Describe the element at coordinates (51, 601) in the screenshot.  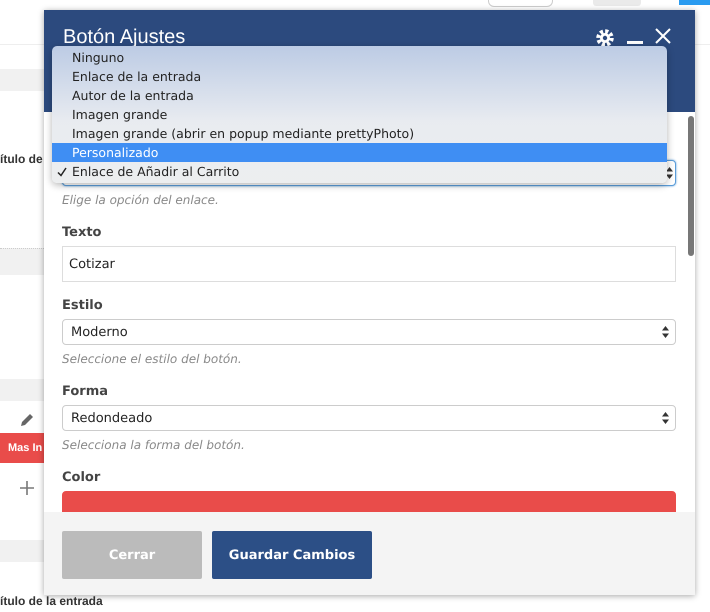
I see `row-label: ítulo de la entrada` at that location.